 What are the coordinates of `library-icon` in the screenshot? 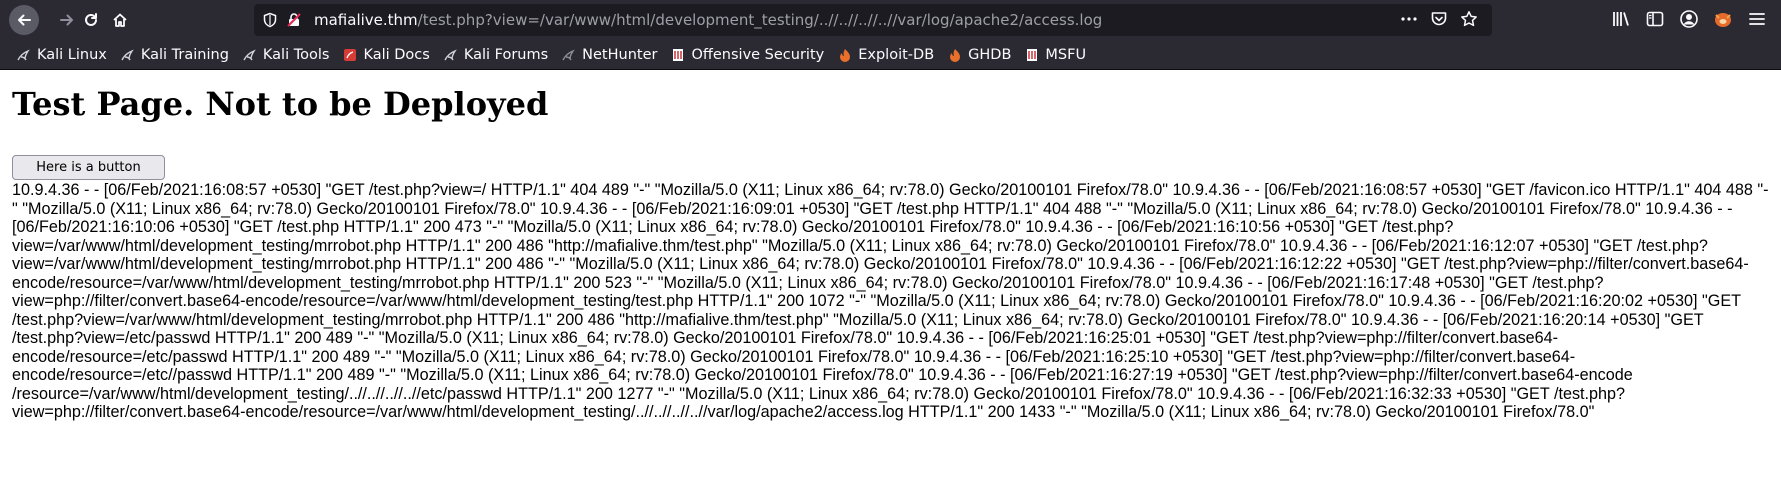 It's located at (1621, 19).